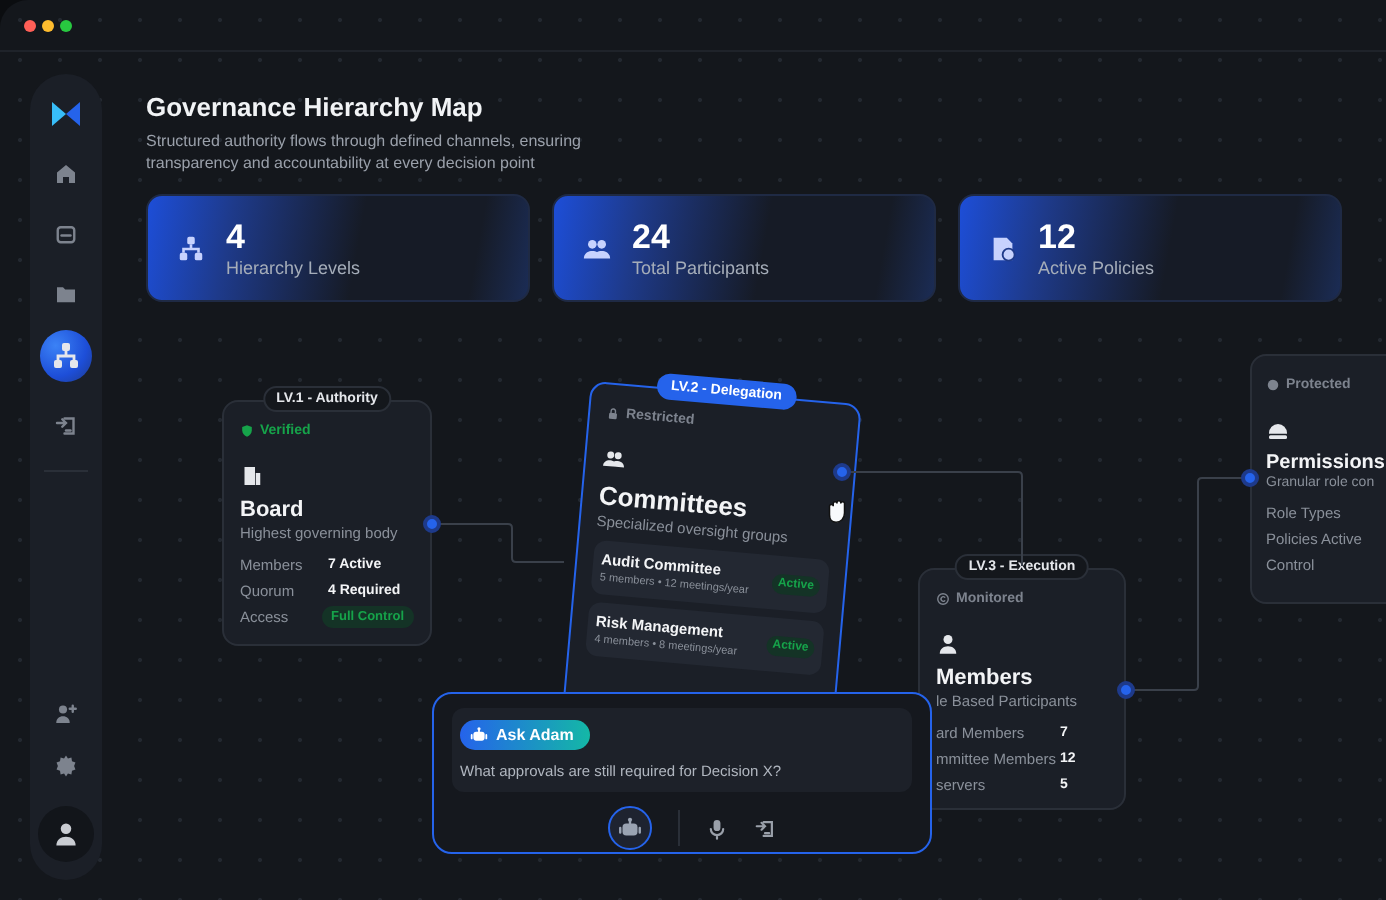  Describe the element at coordinates (364, 152) in the screenshot. I see `page-description: Structured authority flows through defined channels, ensuring transparency and accountability at every decision point` at that location.